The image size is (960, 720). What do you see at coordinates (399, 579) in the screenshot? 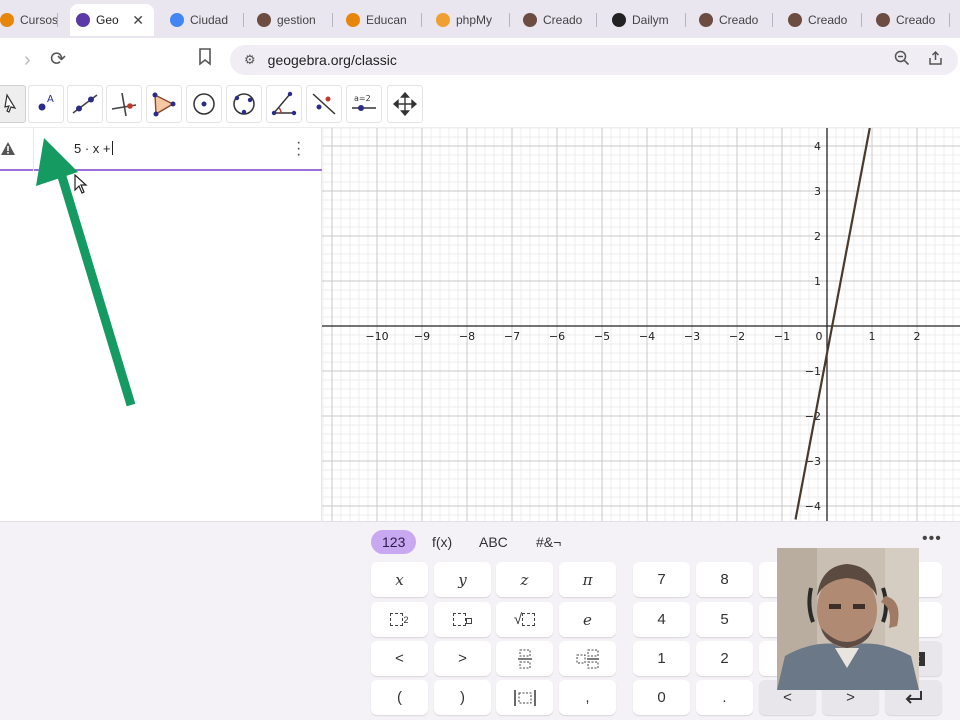
I see `key-x: x` at bounding box center [399, 579].